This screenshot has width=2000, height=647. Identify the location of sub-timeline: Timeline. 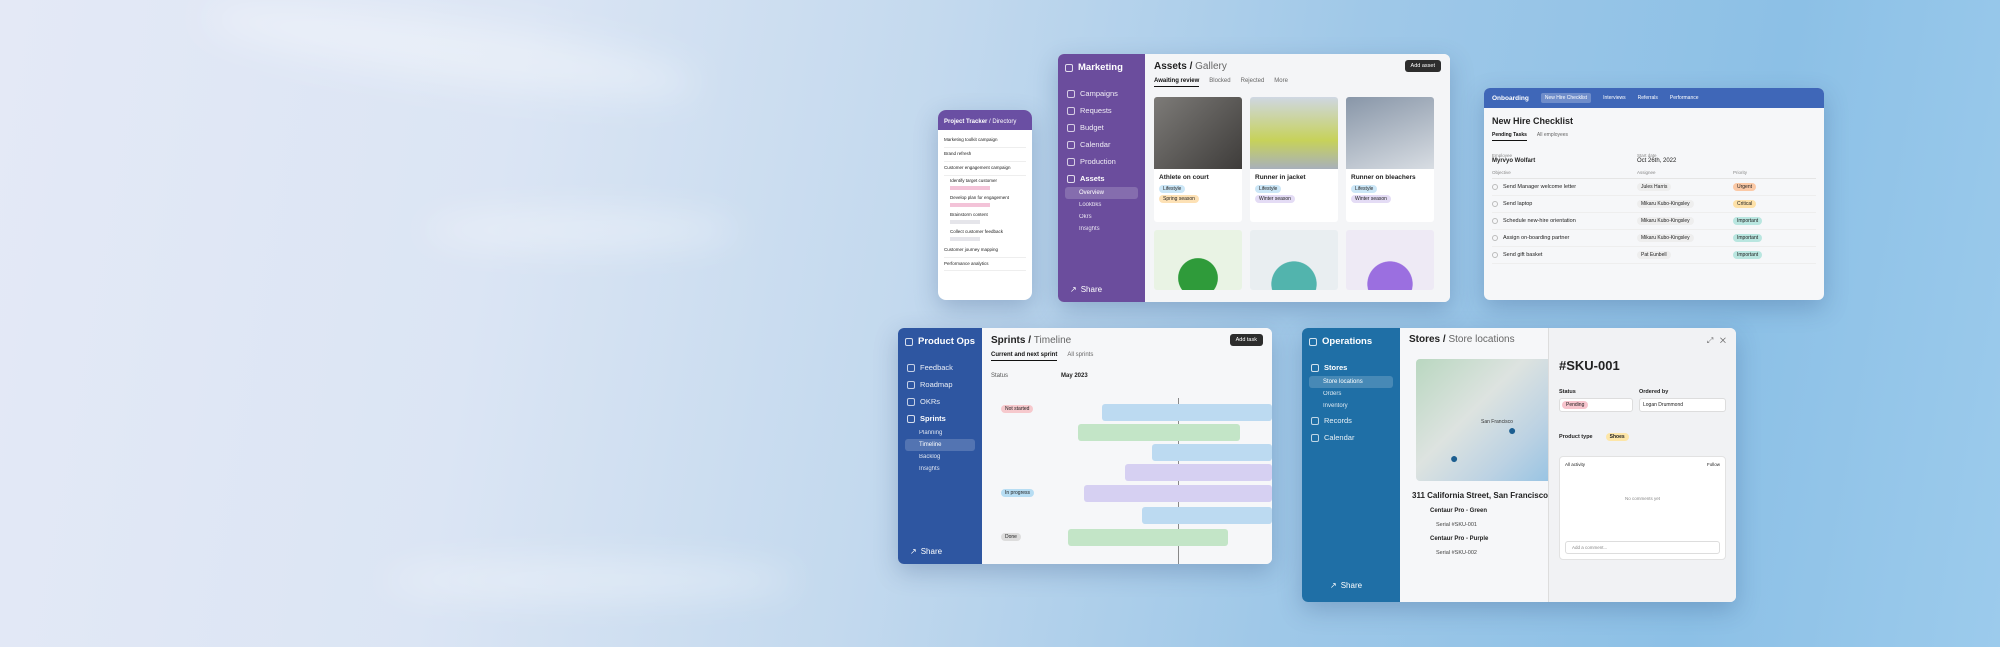
(940, 445).